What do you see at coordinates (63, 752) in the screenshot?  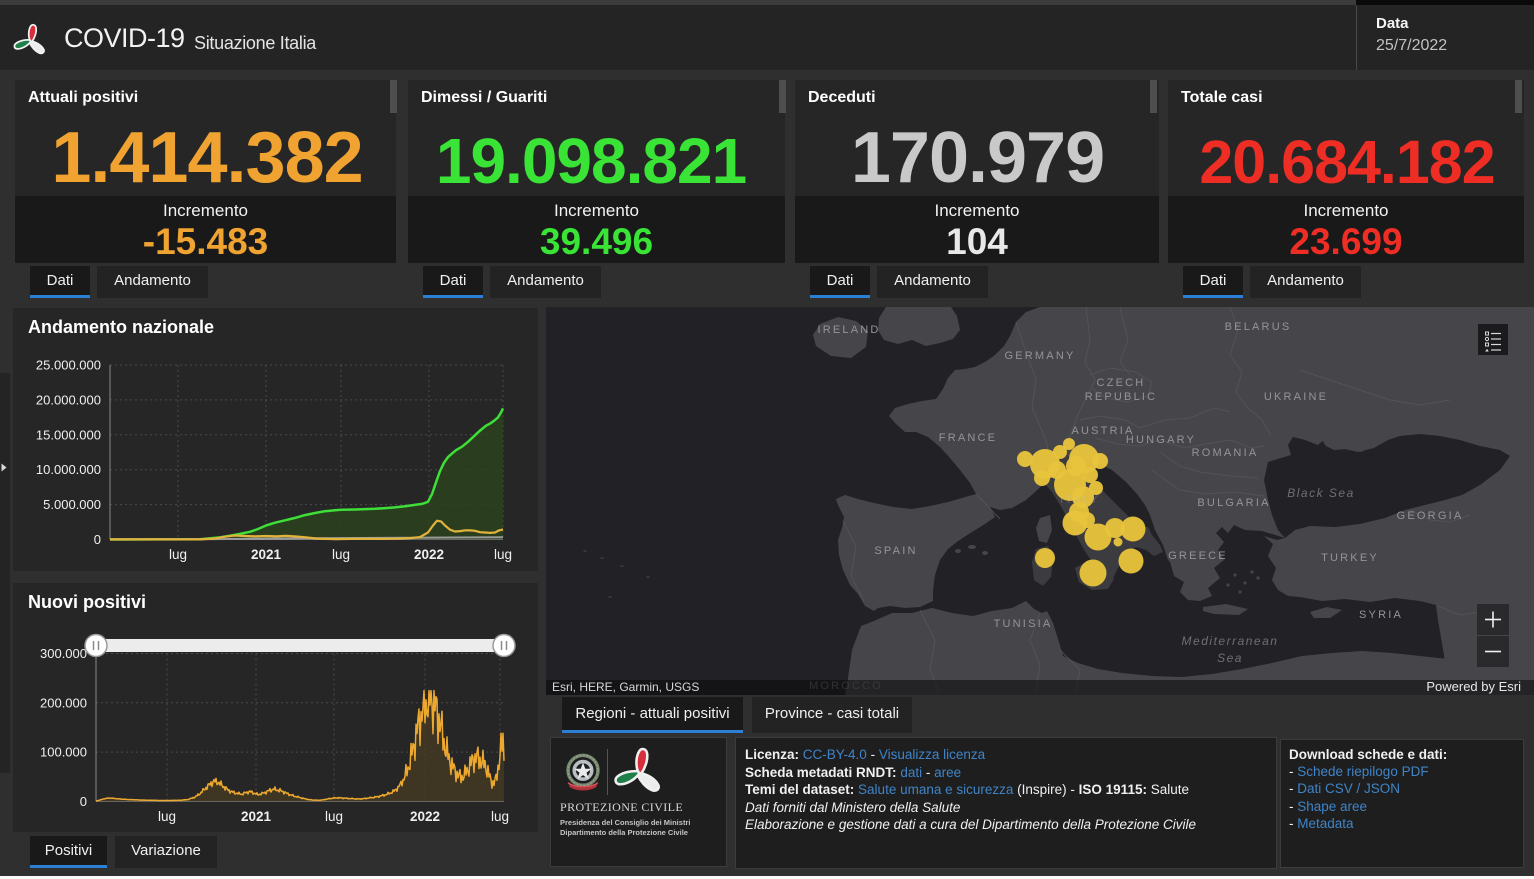 I see `svg-text: 100.000` at bounding box center [63, 752].